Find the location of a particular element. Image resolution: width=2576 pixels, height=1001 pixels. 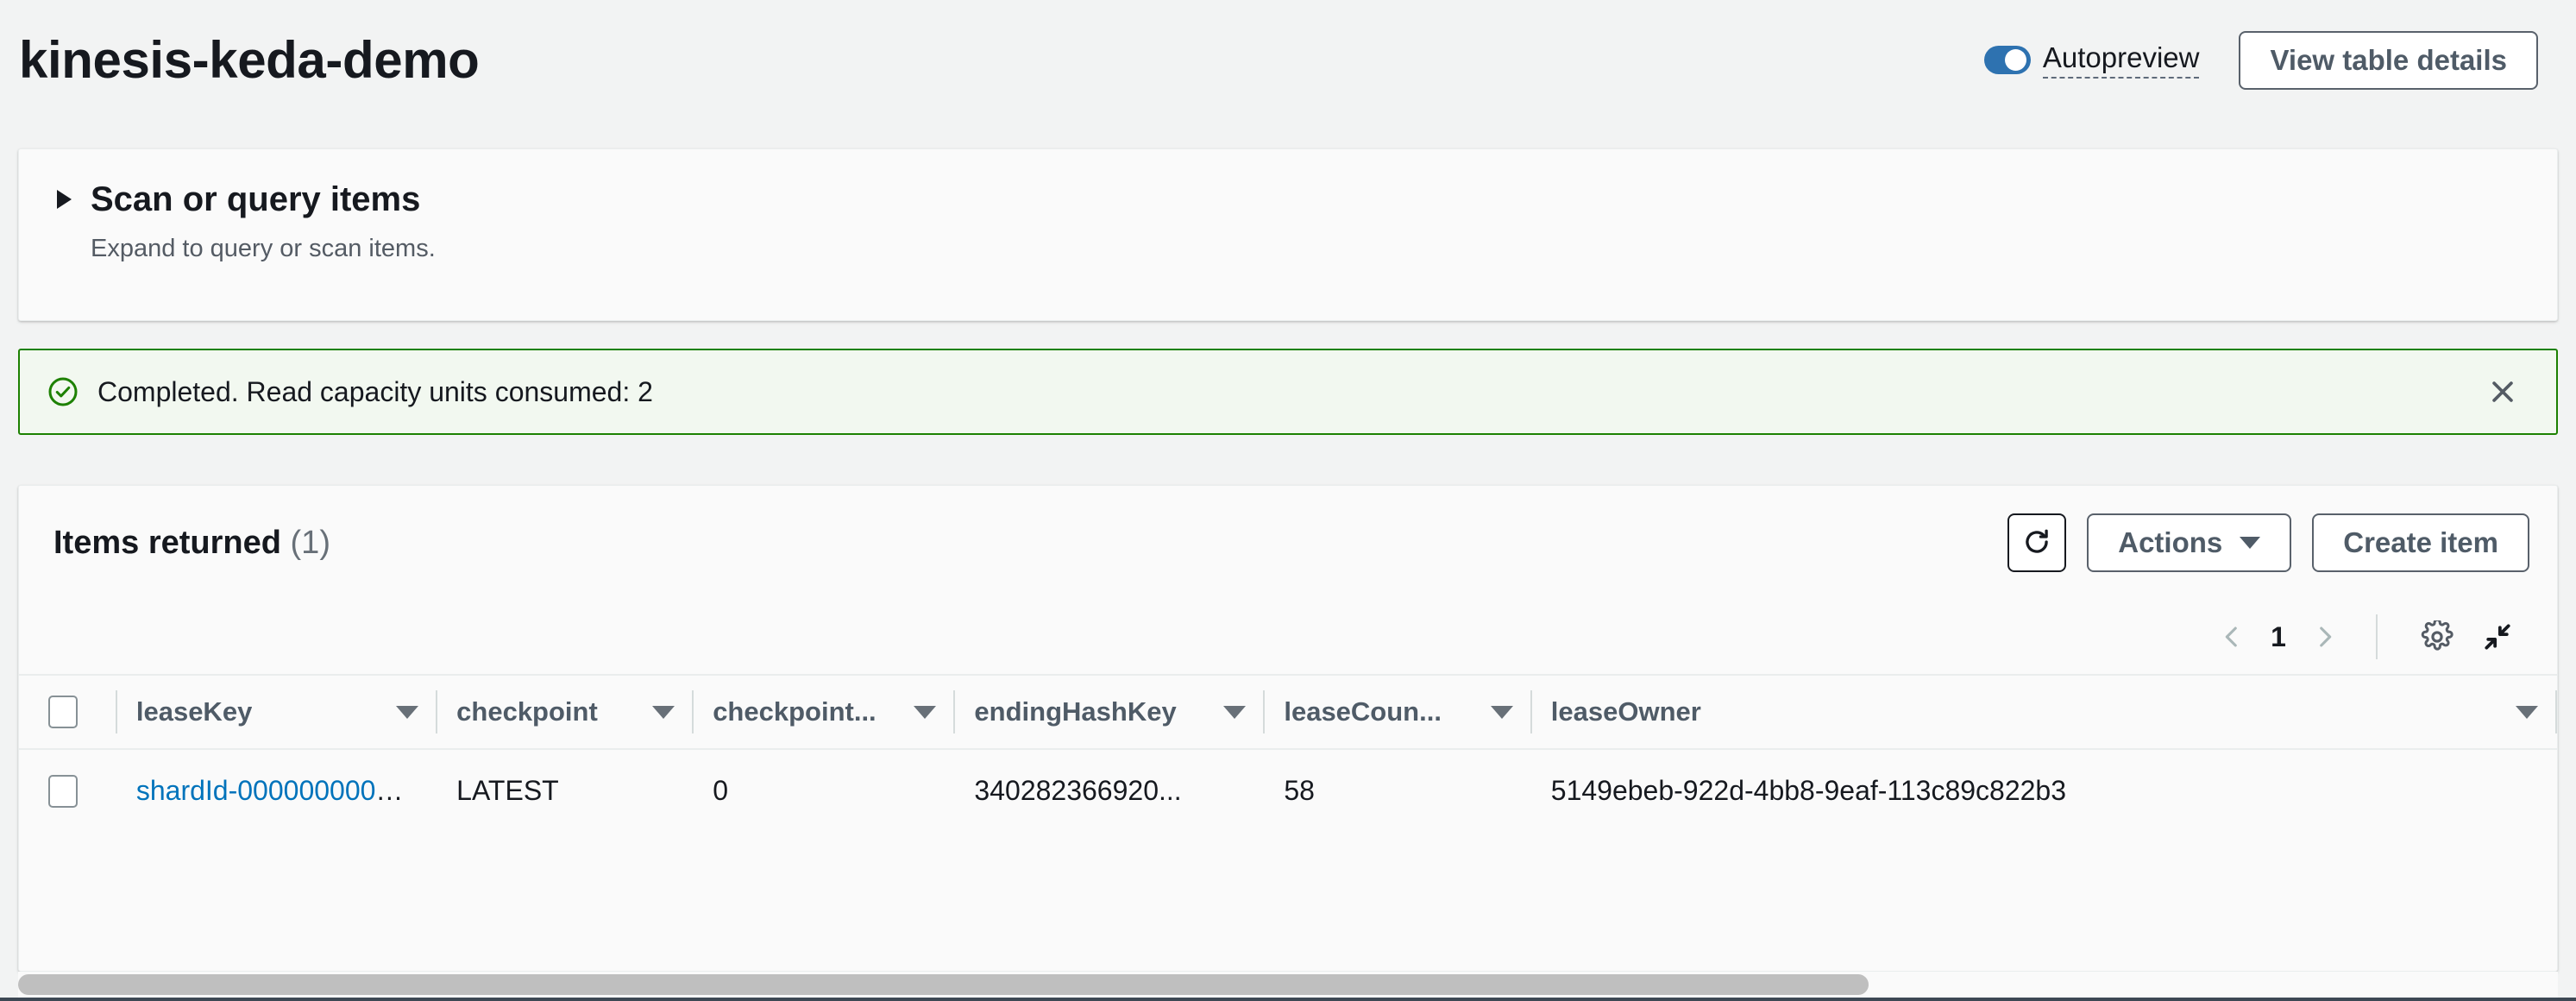

table-toolbar: Items returned (1) Actions Create item is located at coordinates (1288, 543).